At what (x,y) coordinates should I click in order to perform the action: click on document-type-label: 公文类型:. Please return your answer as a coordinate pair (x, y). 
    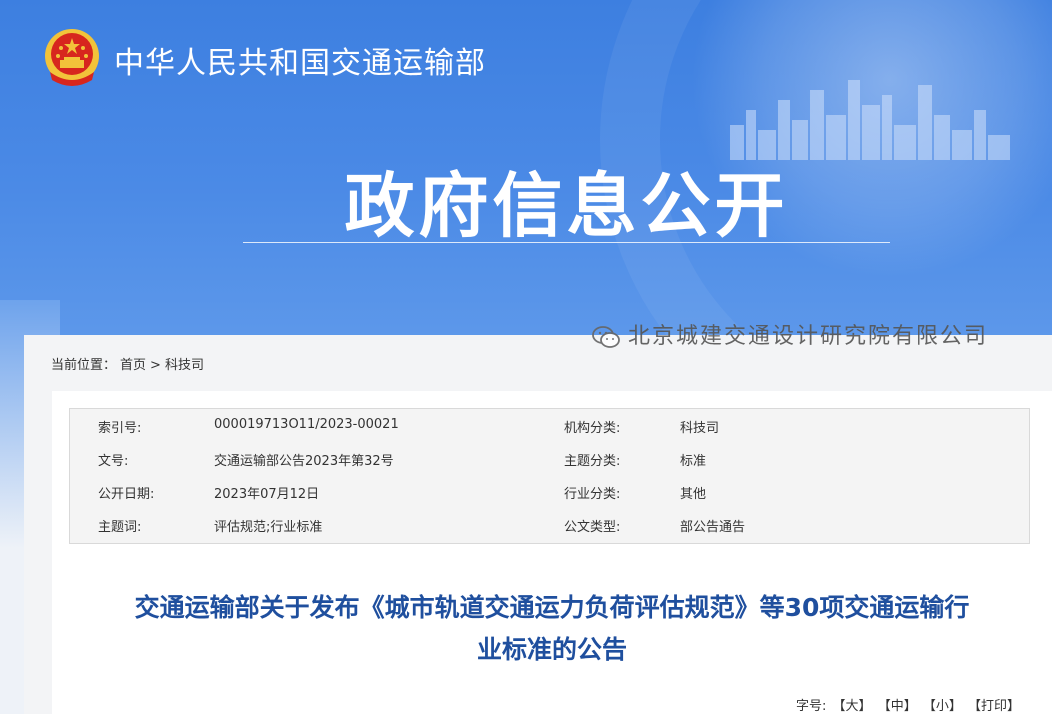
    Looking at the image, I should click on (592, 527).